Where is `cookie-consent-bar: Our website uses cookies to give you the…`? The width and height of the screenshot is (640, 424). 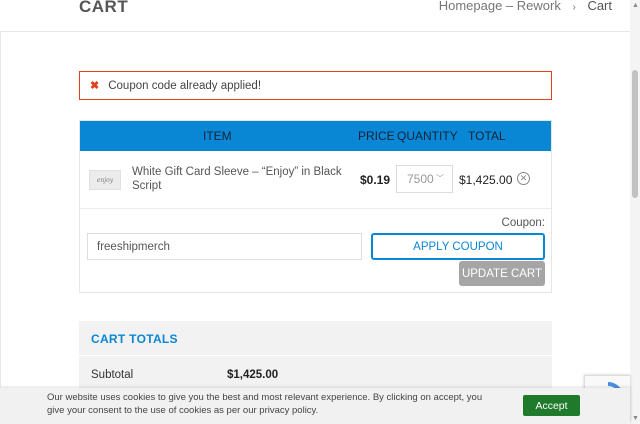 cookie-consent-bar: Our website uses cookies to give you the… is located at coordinates (315, 406).